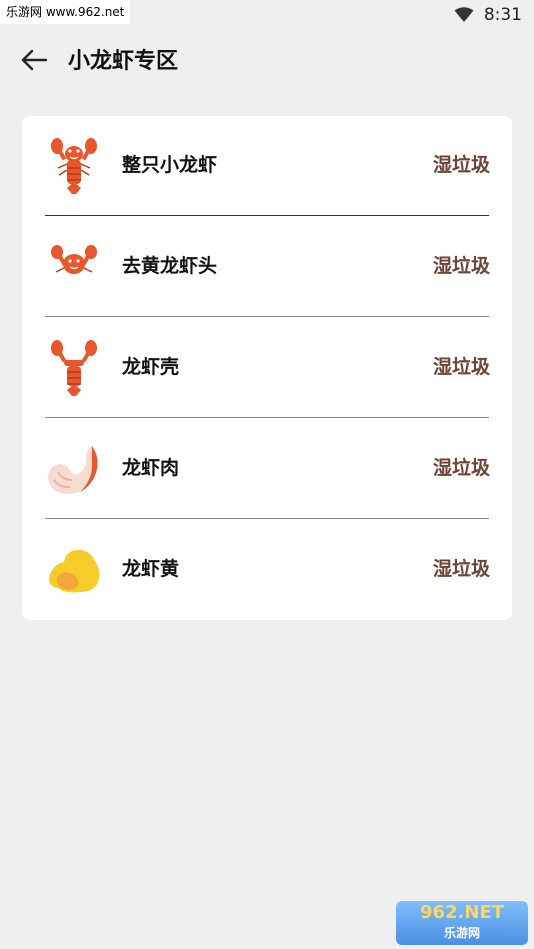  I want to click on crayfish-meat-icon, so click(74, 469).